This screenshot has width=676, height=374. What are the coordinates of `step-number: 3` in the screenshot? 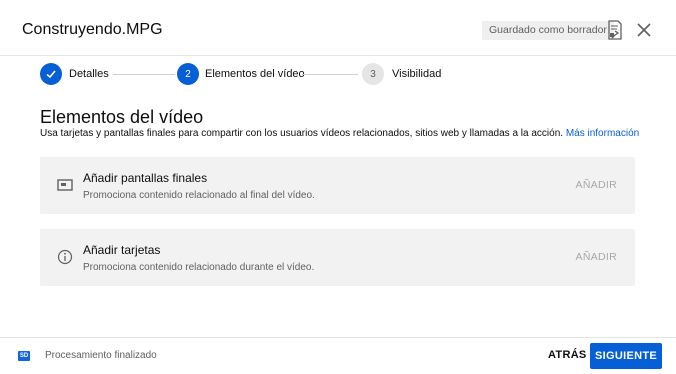 It's located at (373, 74).